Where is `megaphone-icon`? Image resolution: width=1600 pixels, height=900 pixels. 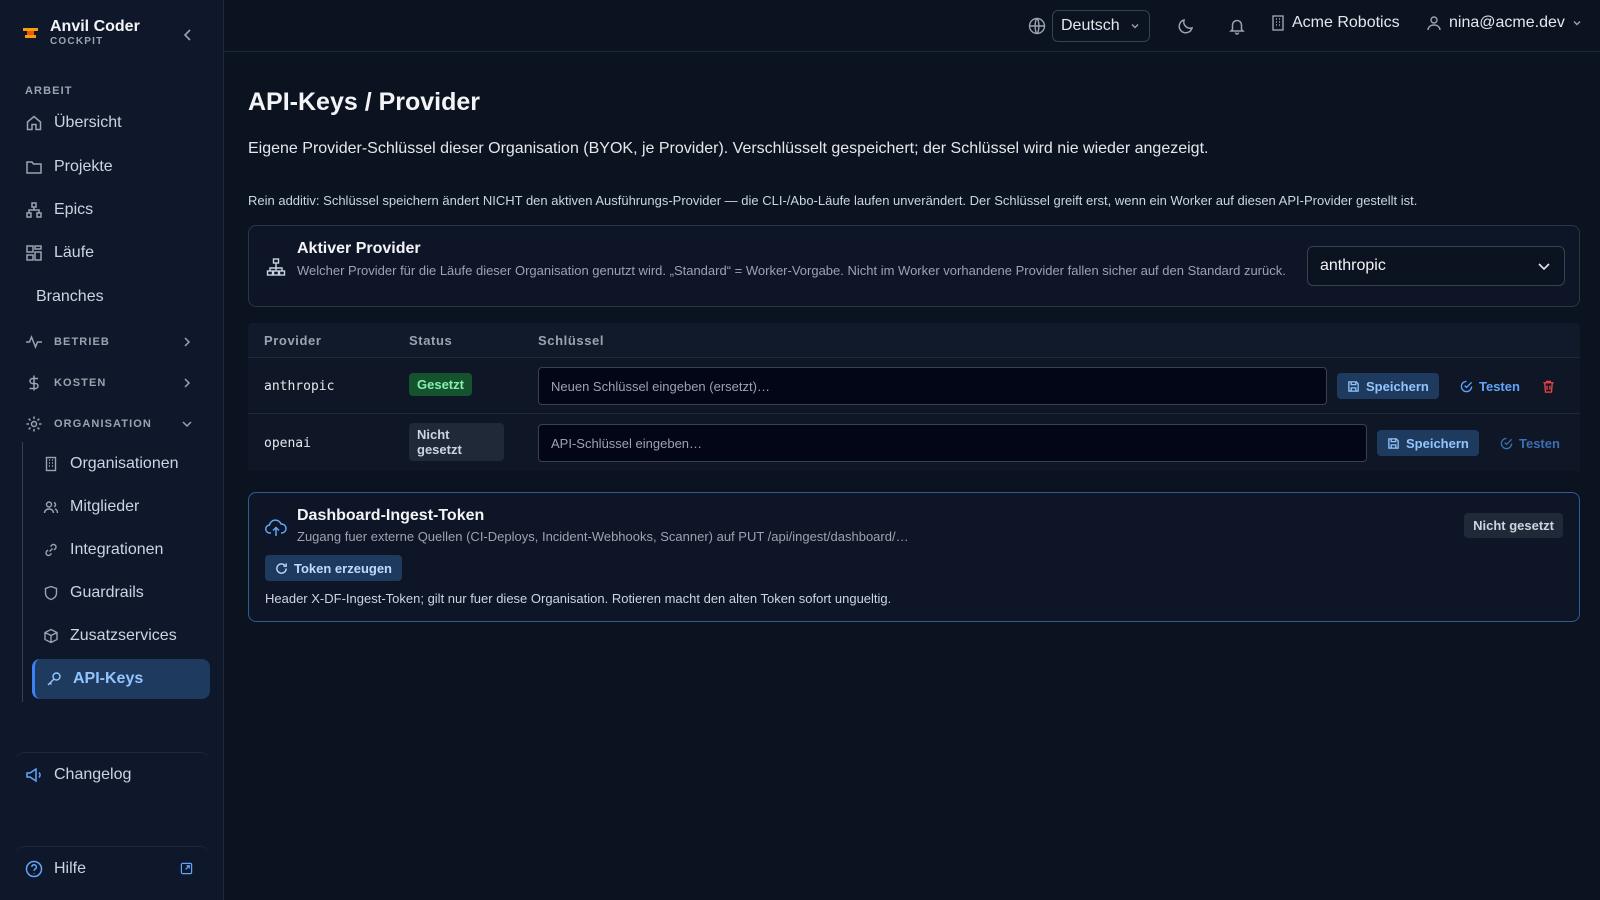
megaphone-icon is located at coordinates (34, 775).